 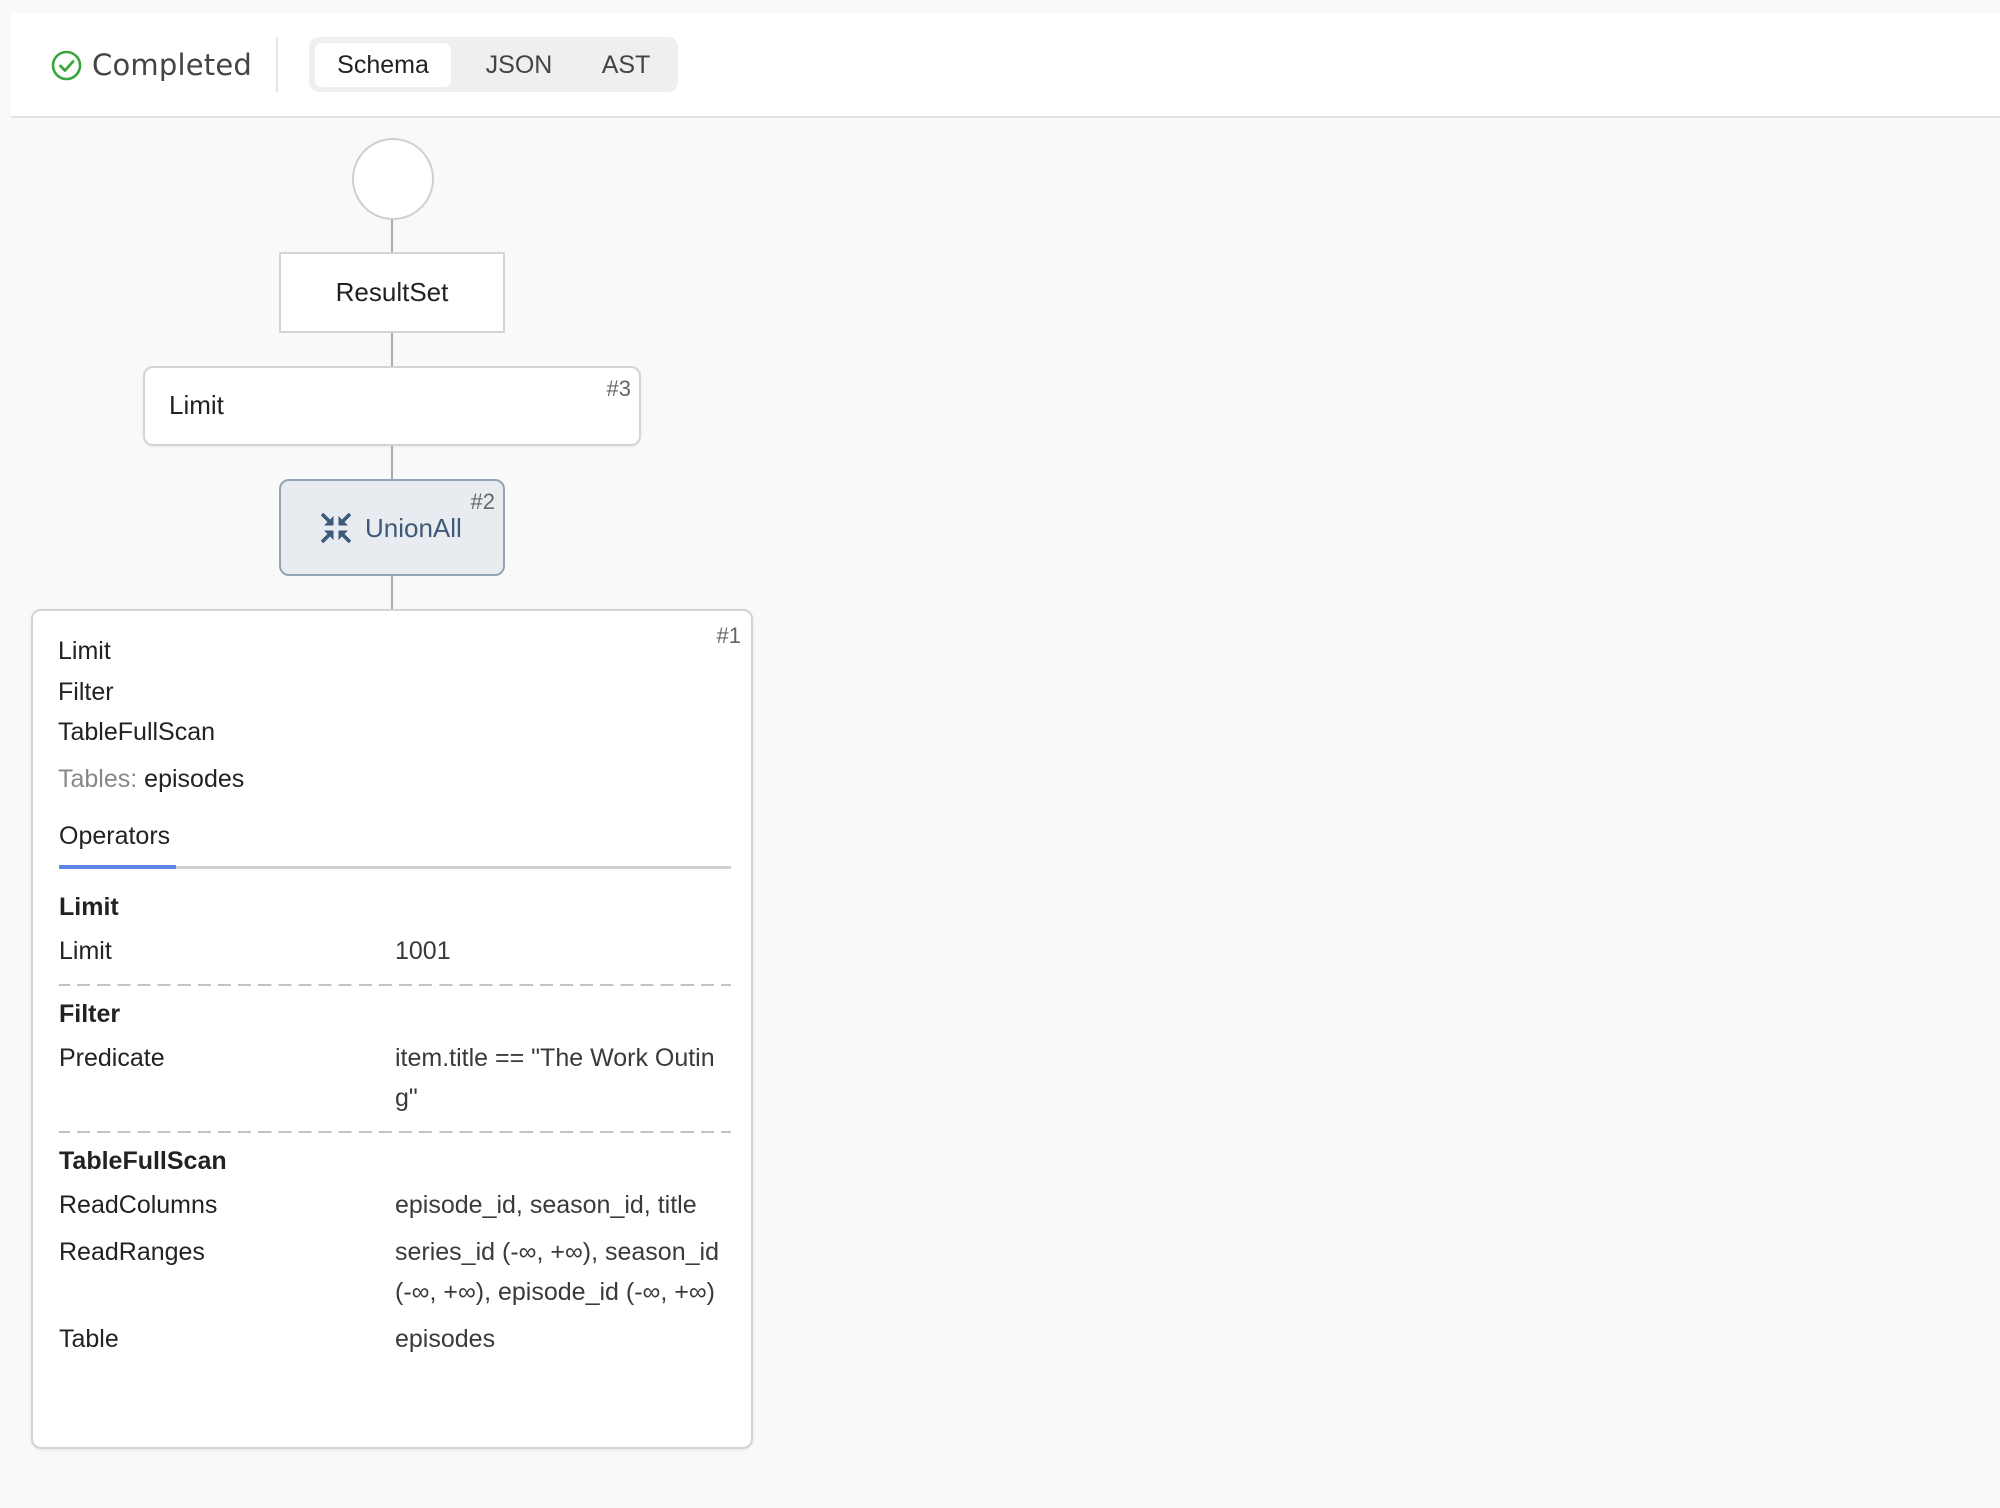 I want to click on node-stage-id: #1, so click(x=728, y=635).